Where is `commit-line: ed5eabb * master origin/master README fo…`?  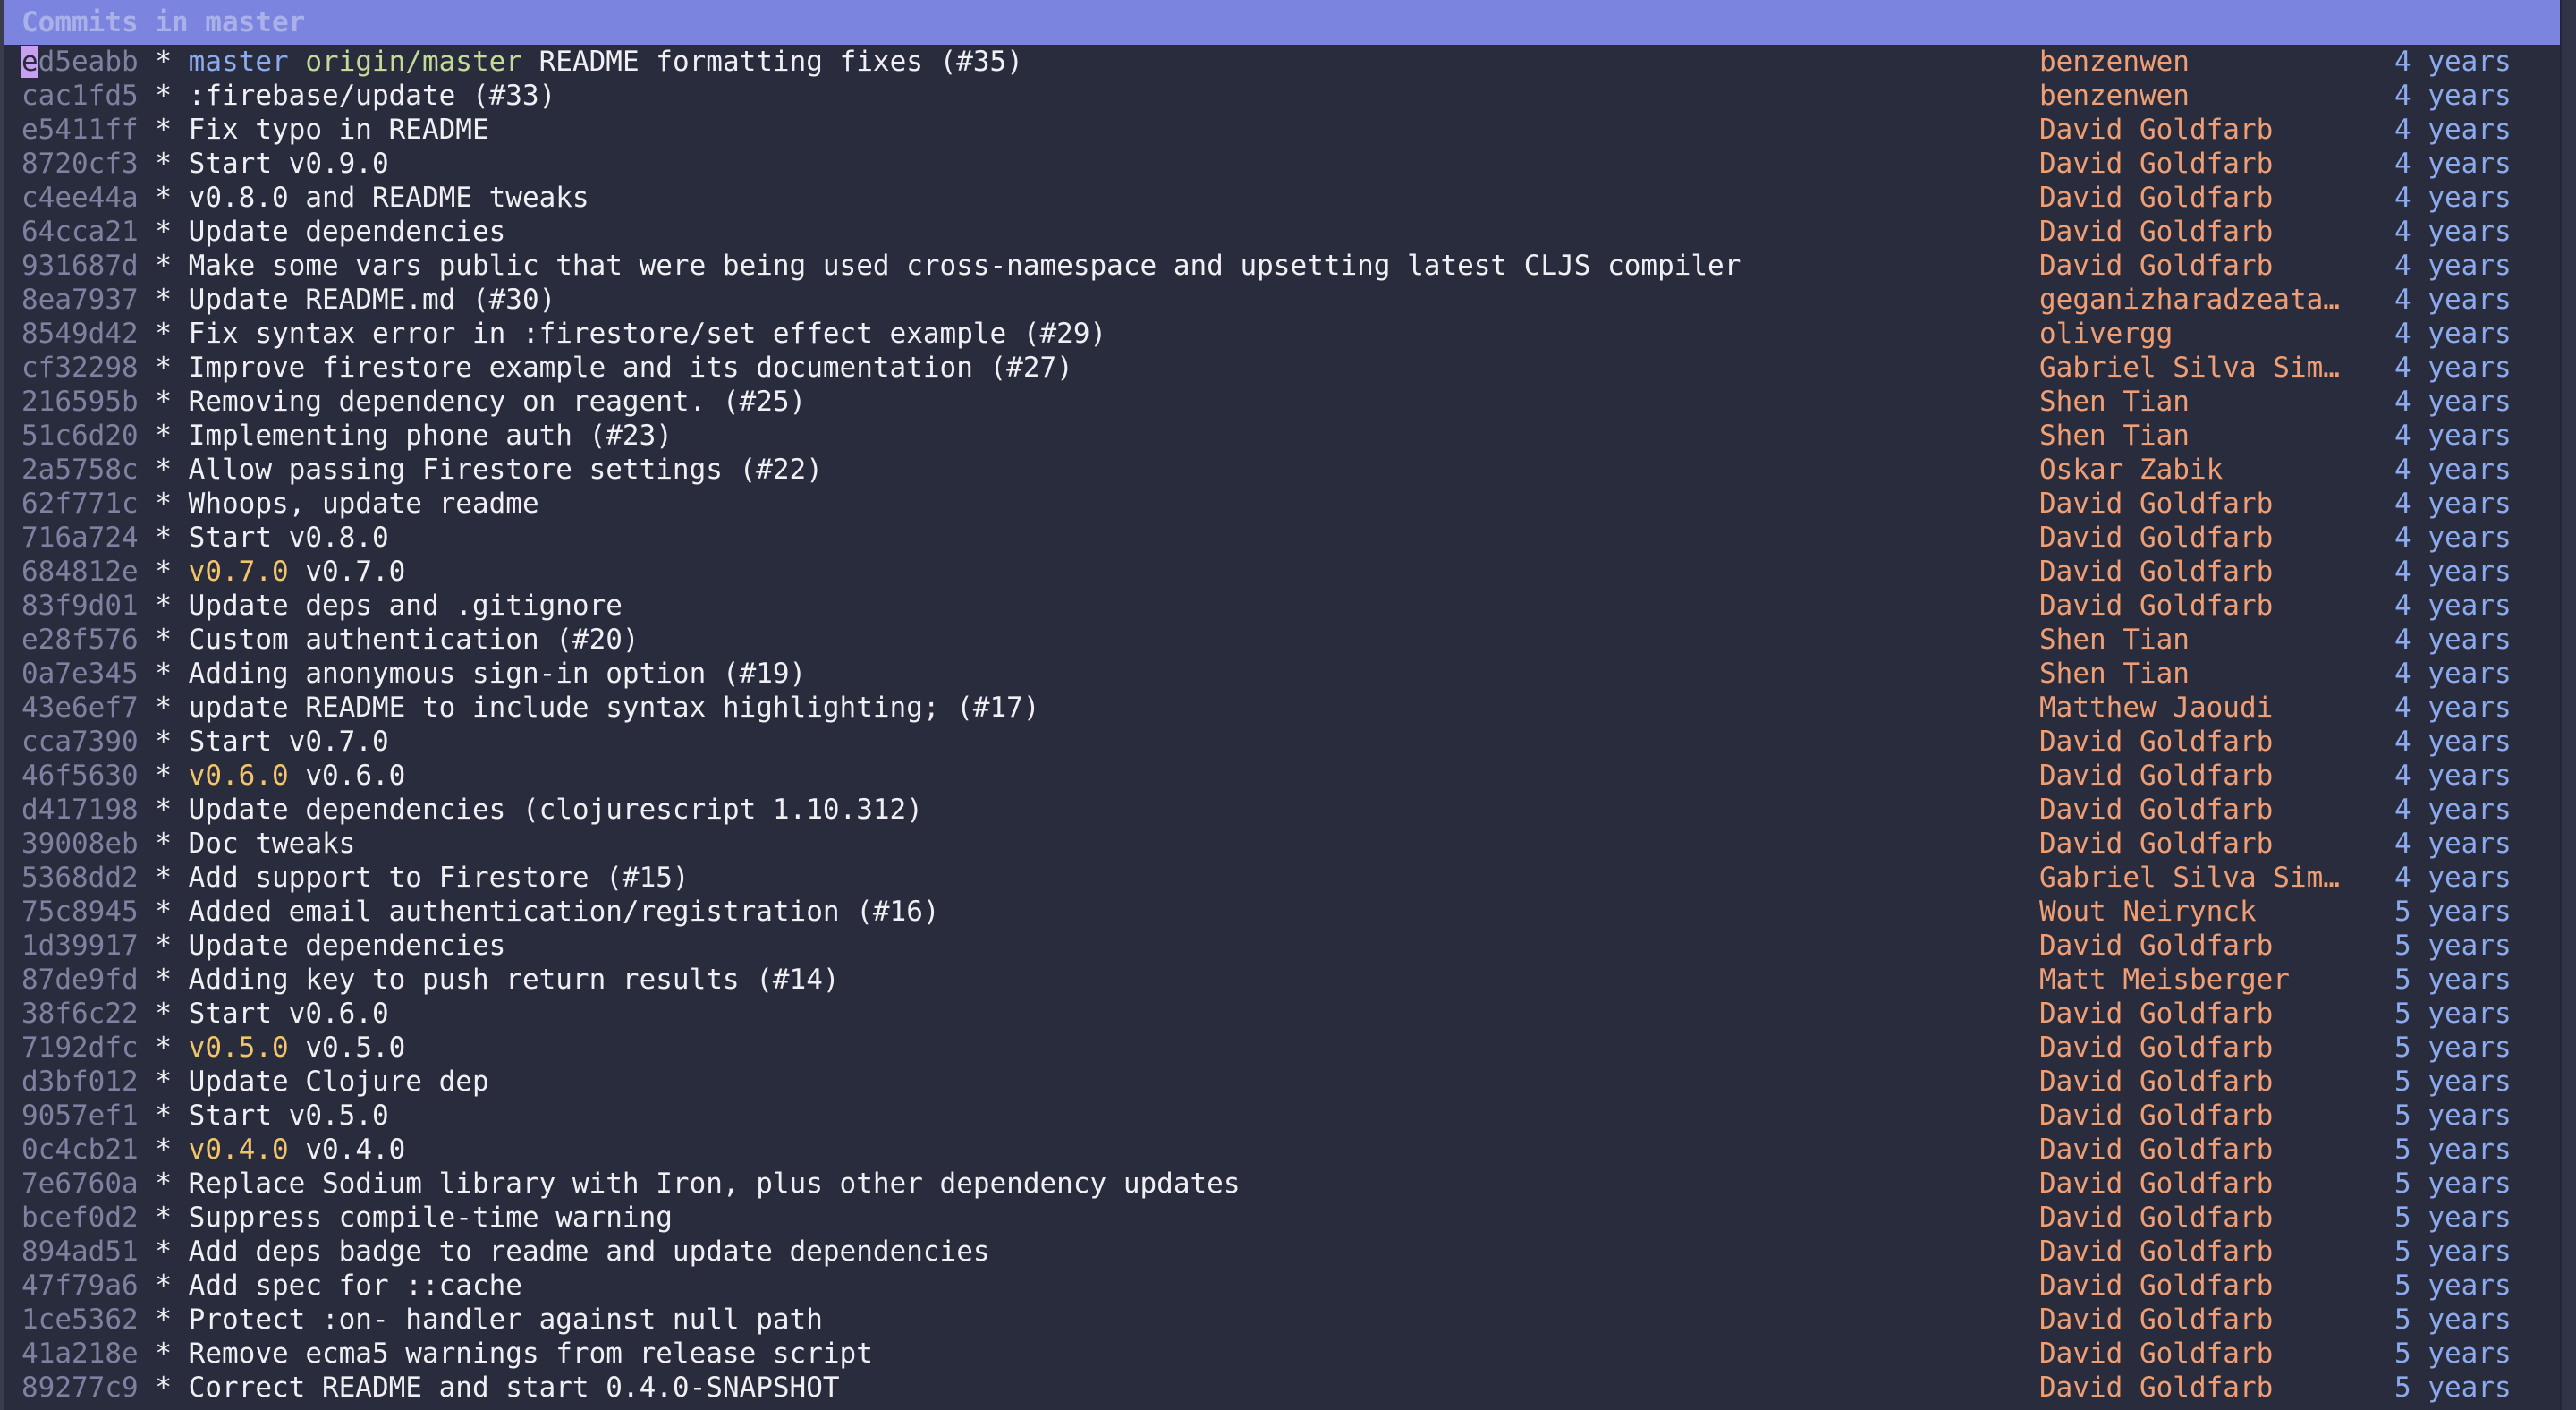 commit-line: ed5eabb * master origin/master README fo… is located at coordinates (522, 62).